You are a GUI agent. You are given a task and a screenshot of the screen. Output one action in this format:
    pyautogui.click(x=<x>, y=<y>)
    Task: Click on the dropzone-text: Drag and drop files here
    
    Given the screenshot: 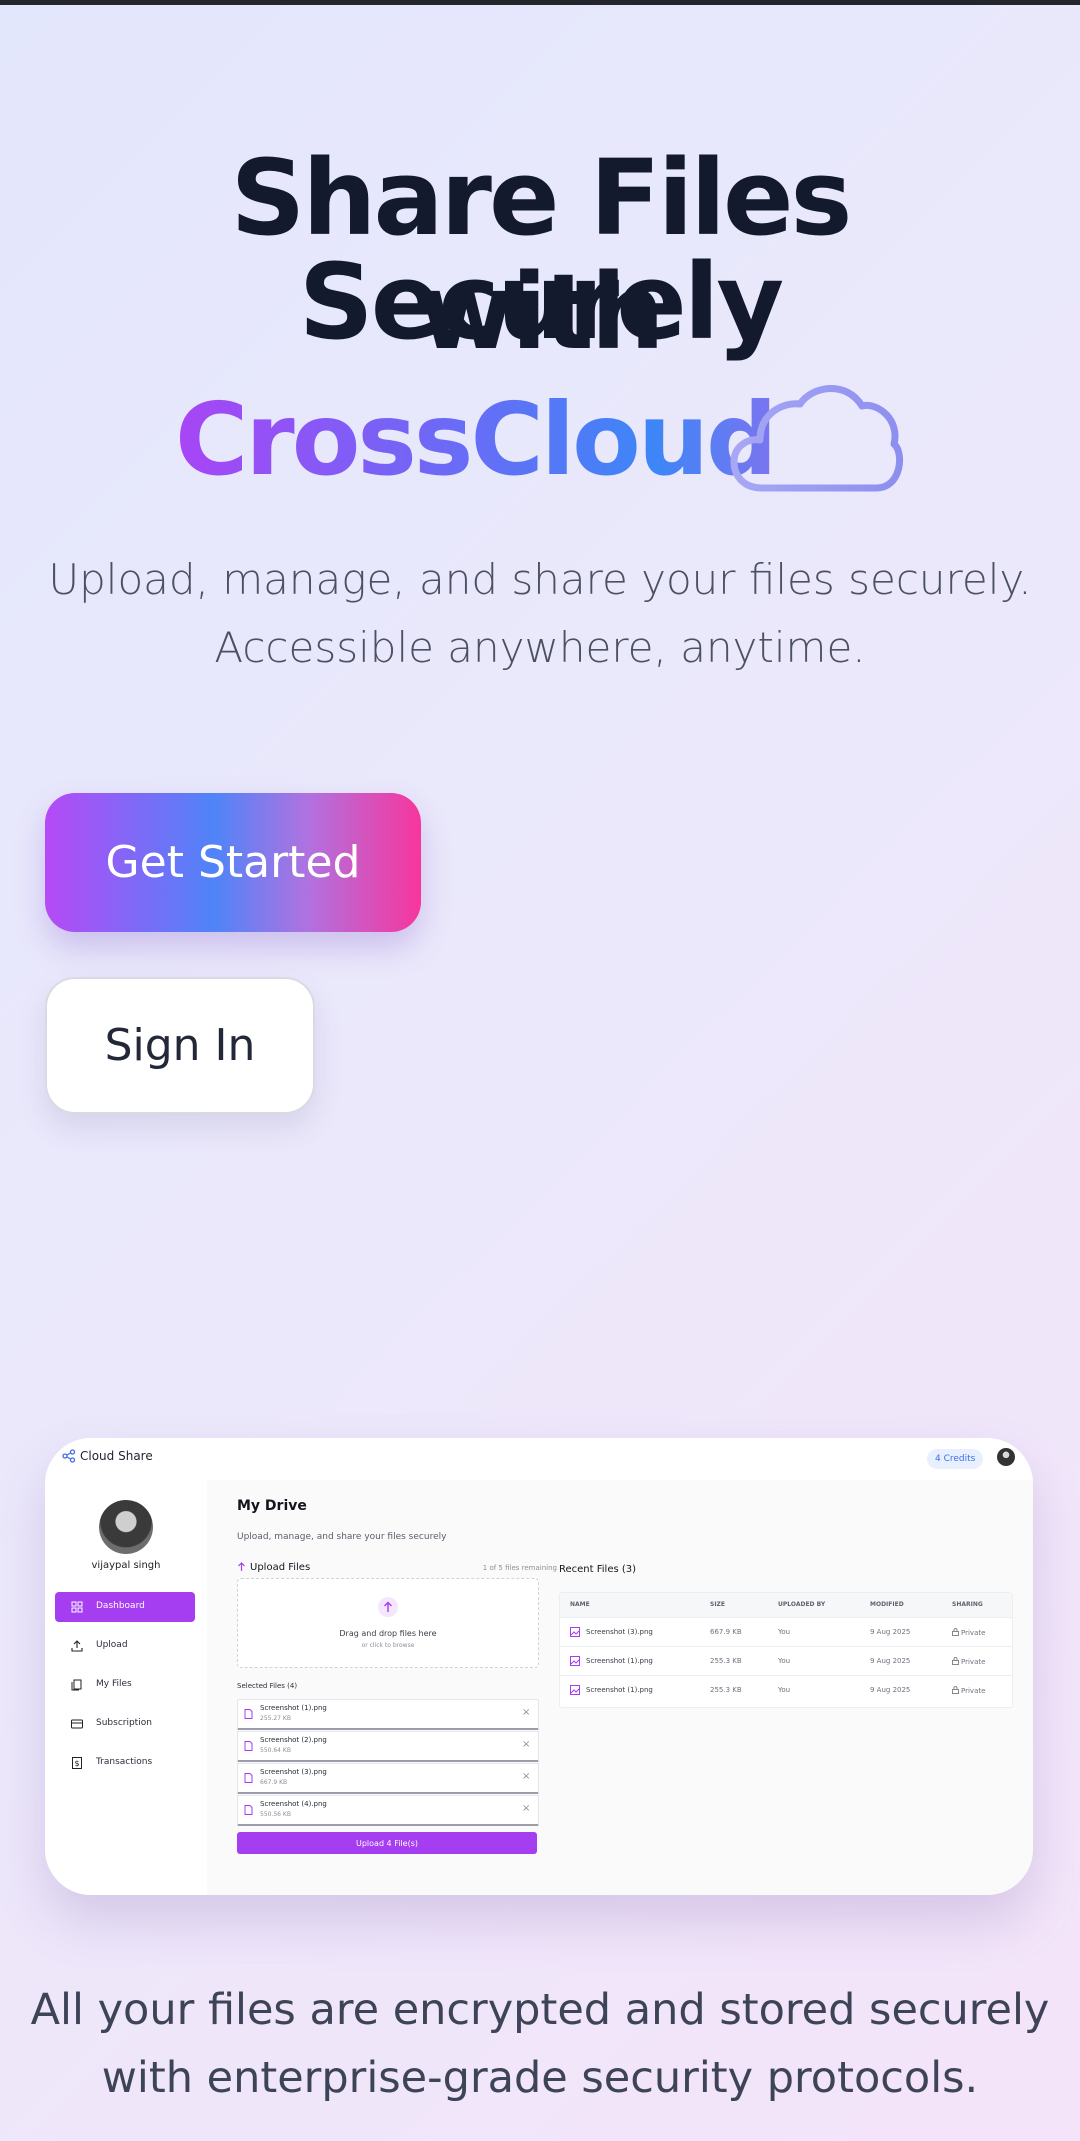 What is the action you would take?
    pyautogui.click(x=388, y=1633)
    